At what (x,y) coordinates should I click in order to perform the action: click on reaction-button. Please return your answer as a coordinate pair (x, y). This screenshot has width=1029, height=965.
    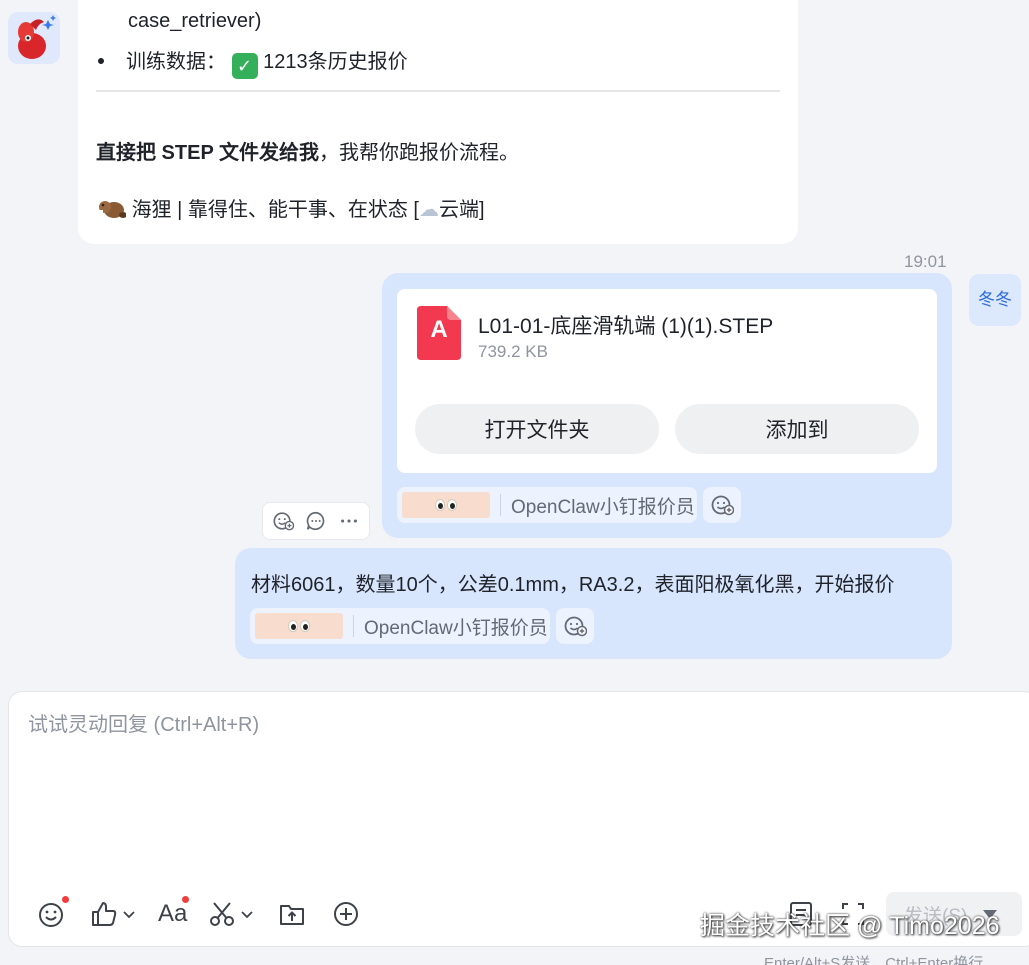
    Looking at the image, I should click on (283, 521).